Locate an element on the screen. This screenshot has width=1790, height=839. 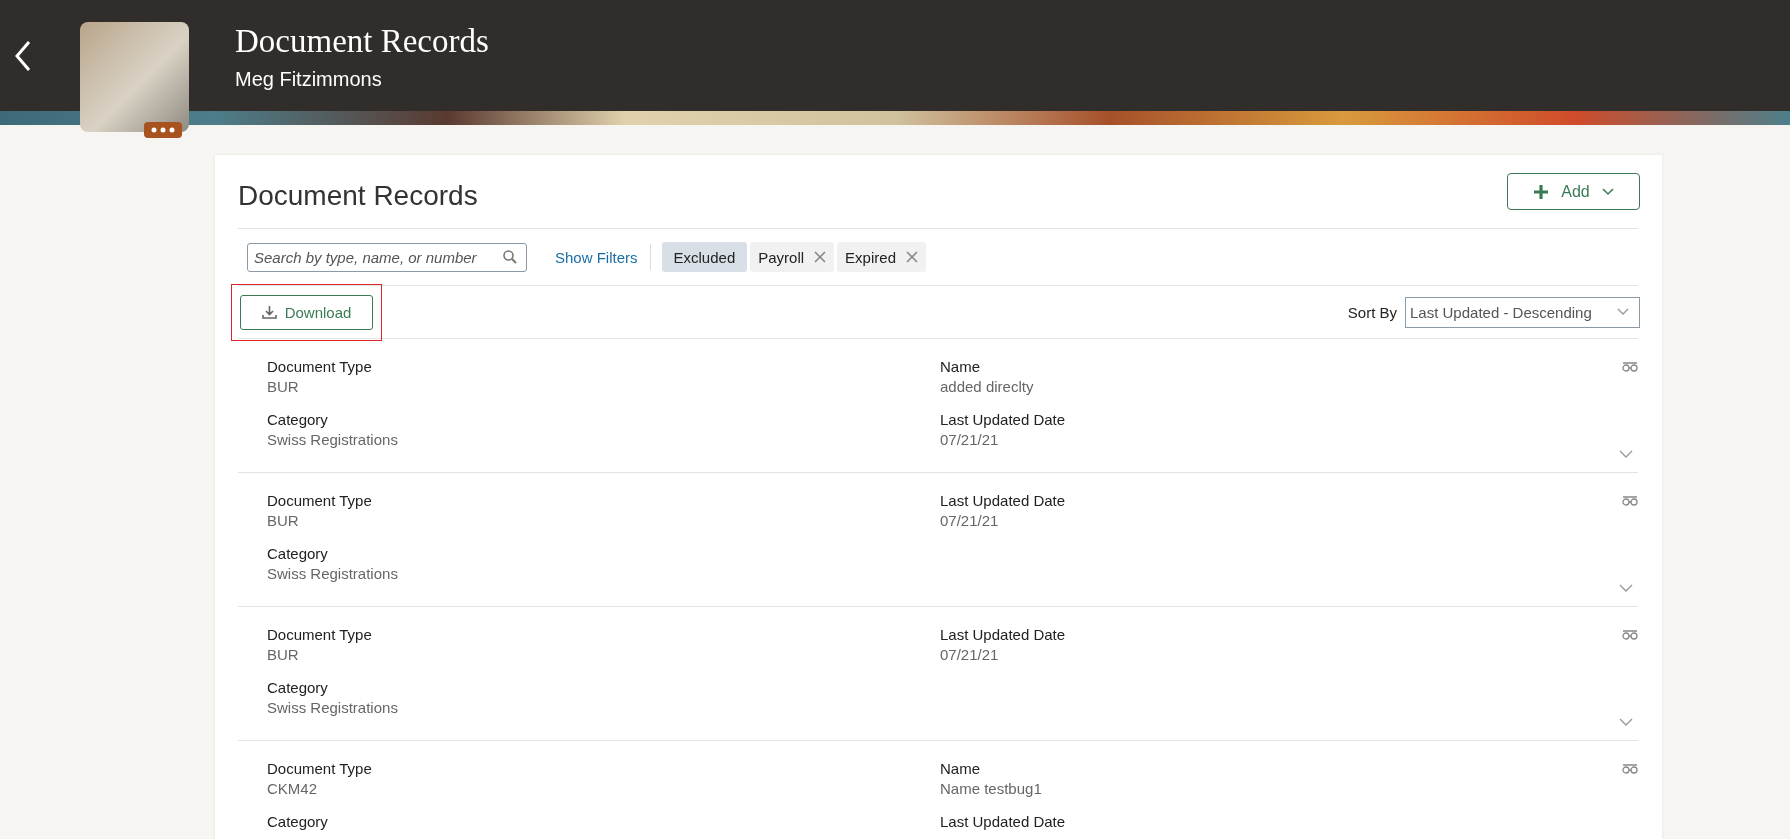
search-field: Search by type, name, or number is located at coordinates (387, 257).